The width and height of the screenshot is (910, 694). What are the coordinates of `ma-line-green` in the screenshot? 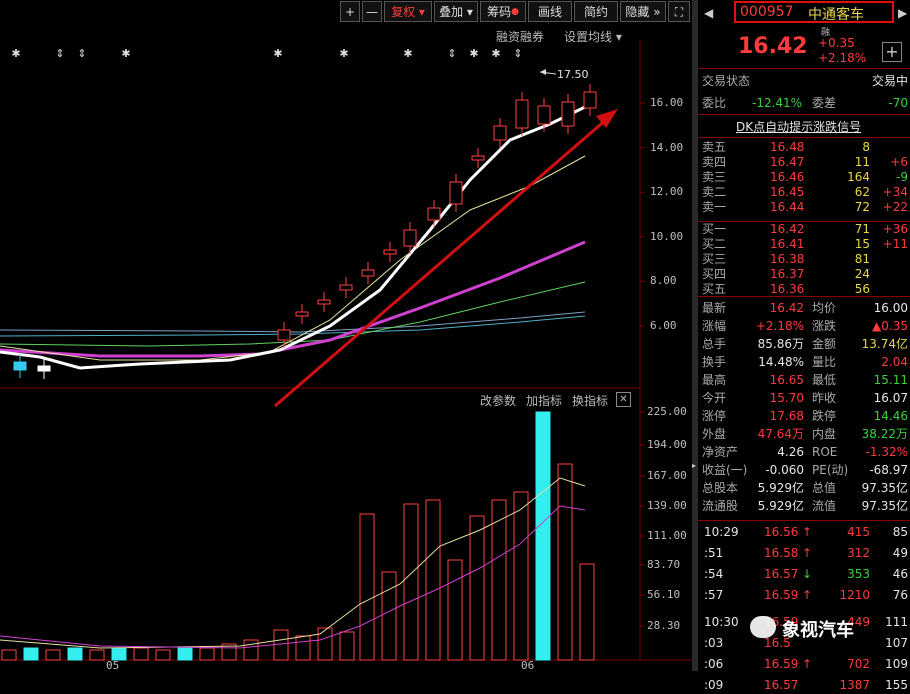 It's located at (293, 314).